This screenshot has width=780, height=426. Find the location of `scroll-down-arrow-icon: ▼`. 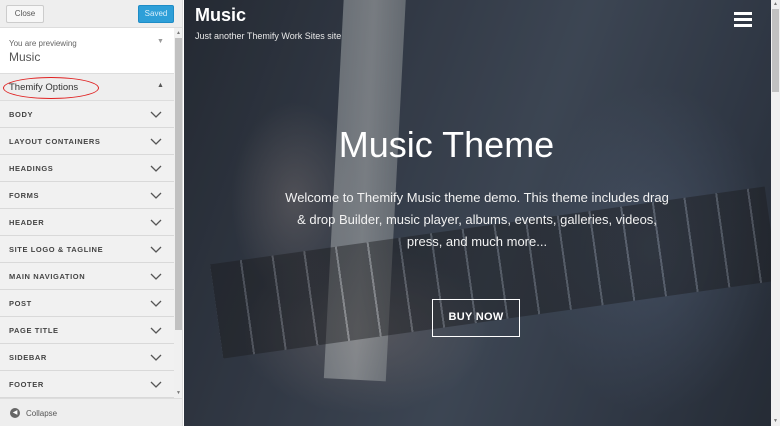

scroll-down-arrow-icon: ▼ is located at coordinates (178, 393).